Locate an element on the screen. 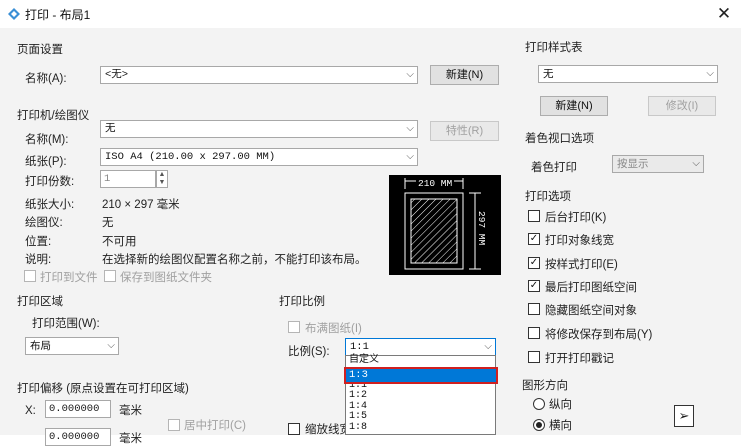 Image resolution: width=741 pixels, height=446 pixels. center-plot-checkbox is located at coordinates (174, 425).